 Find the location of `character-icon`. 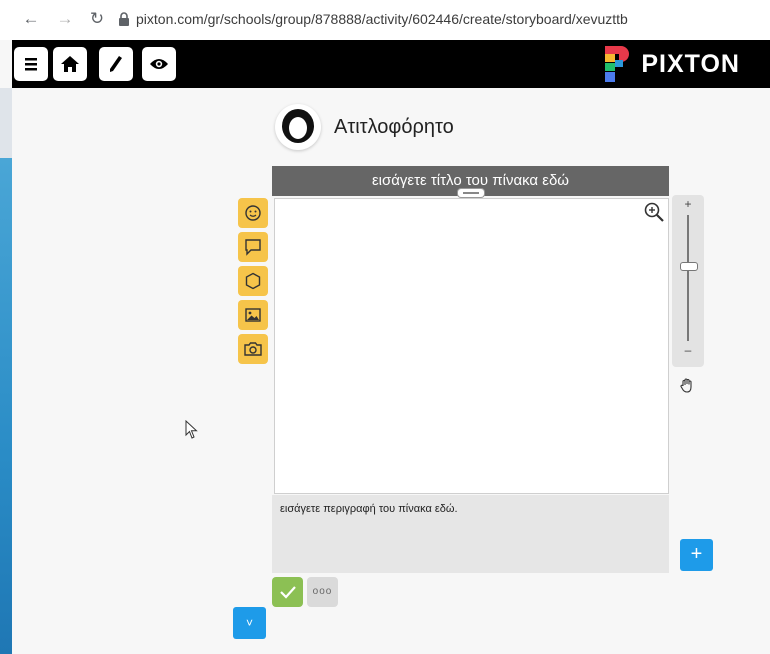

character-icon is located at coordinates (253, 213).